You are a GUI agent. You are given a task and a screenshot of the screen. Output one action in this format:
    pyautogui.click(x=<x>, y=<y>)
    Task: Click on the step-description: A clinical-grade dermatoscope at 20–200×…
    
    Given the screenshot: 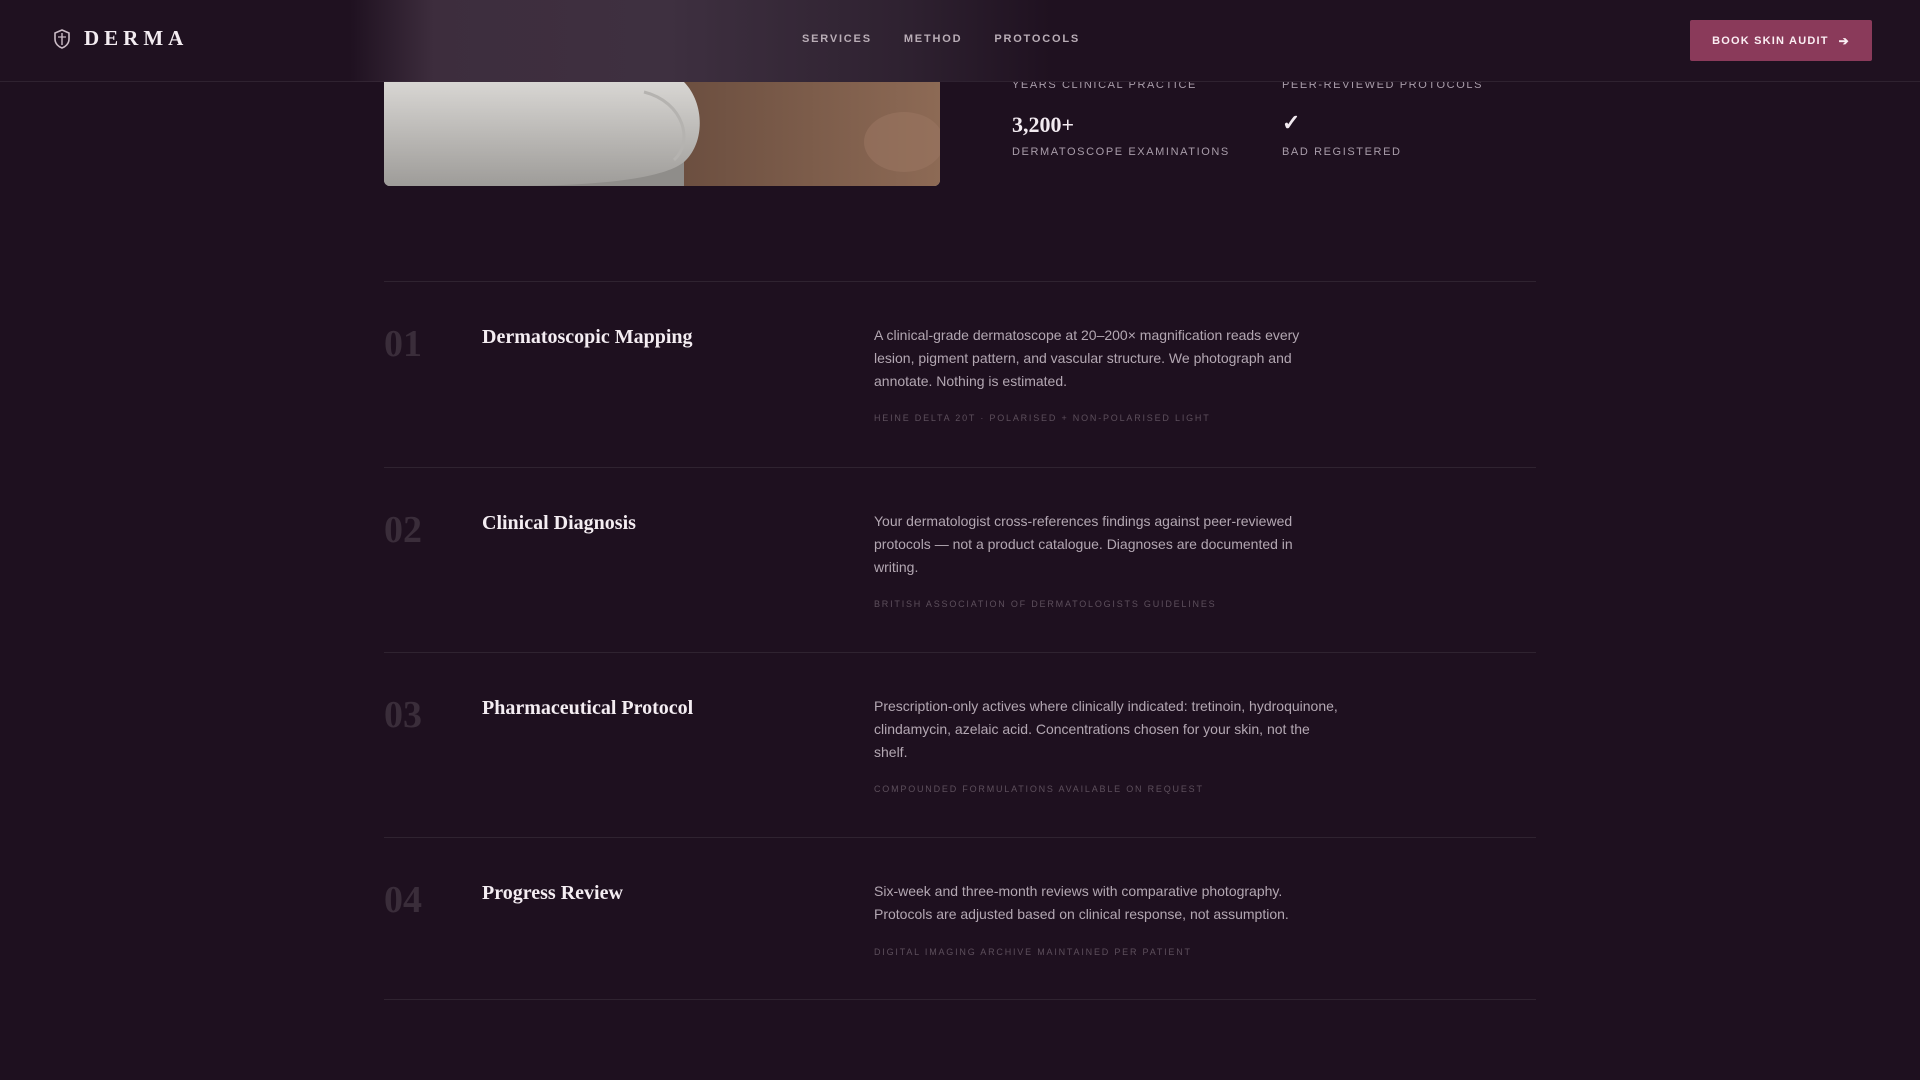 What is the action you would take?
    pyautogui.click(x=1086, y=358)
    